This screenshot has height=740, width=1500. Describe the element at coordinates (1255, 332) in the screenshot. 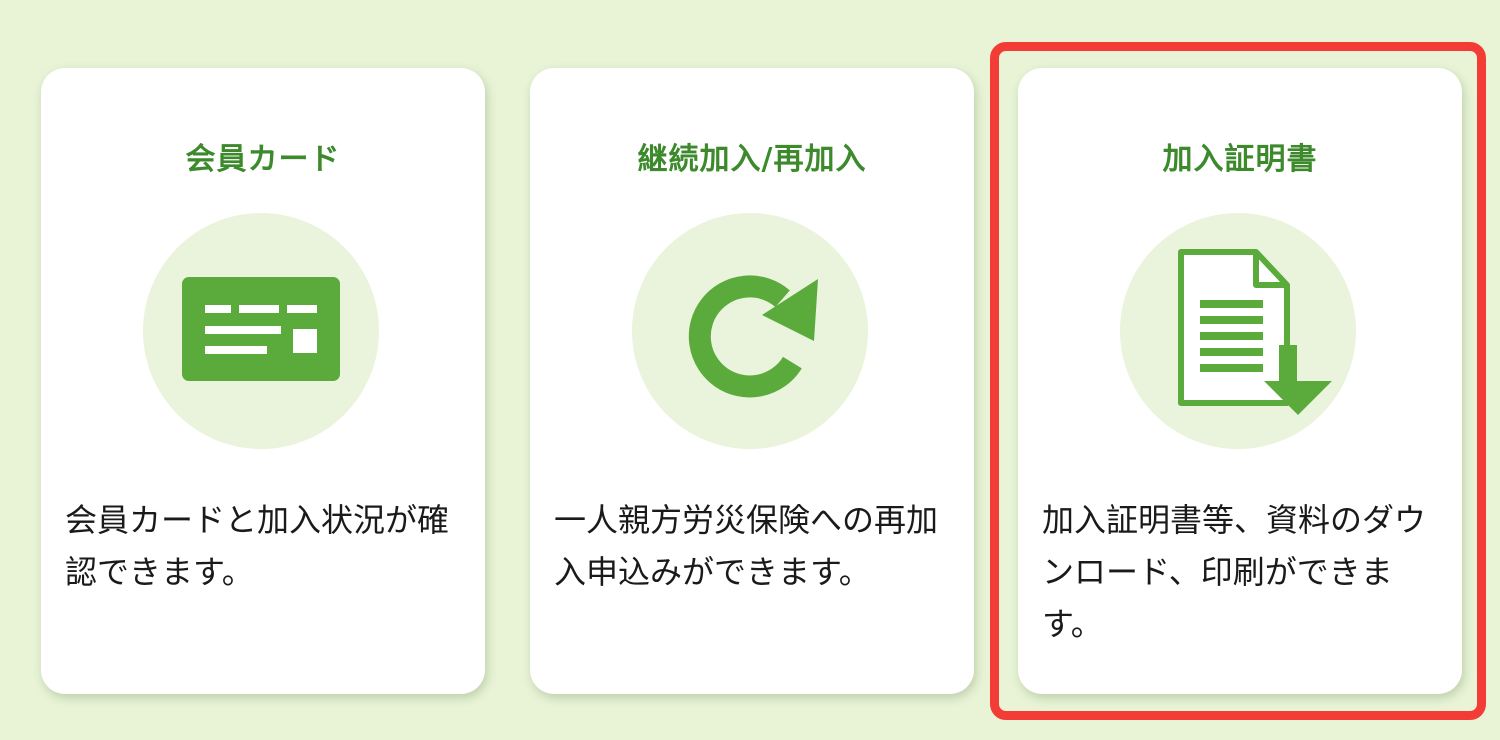

I see `document-download-icon` at that location.